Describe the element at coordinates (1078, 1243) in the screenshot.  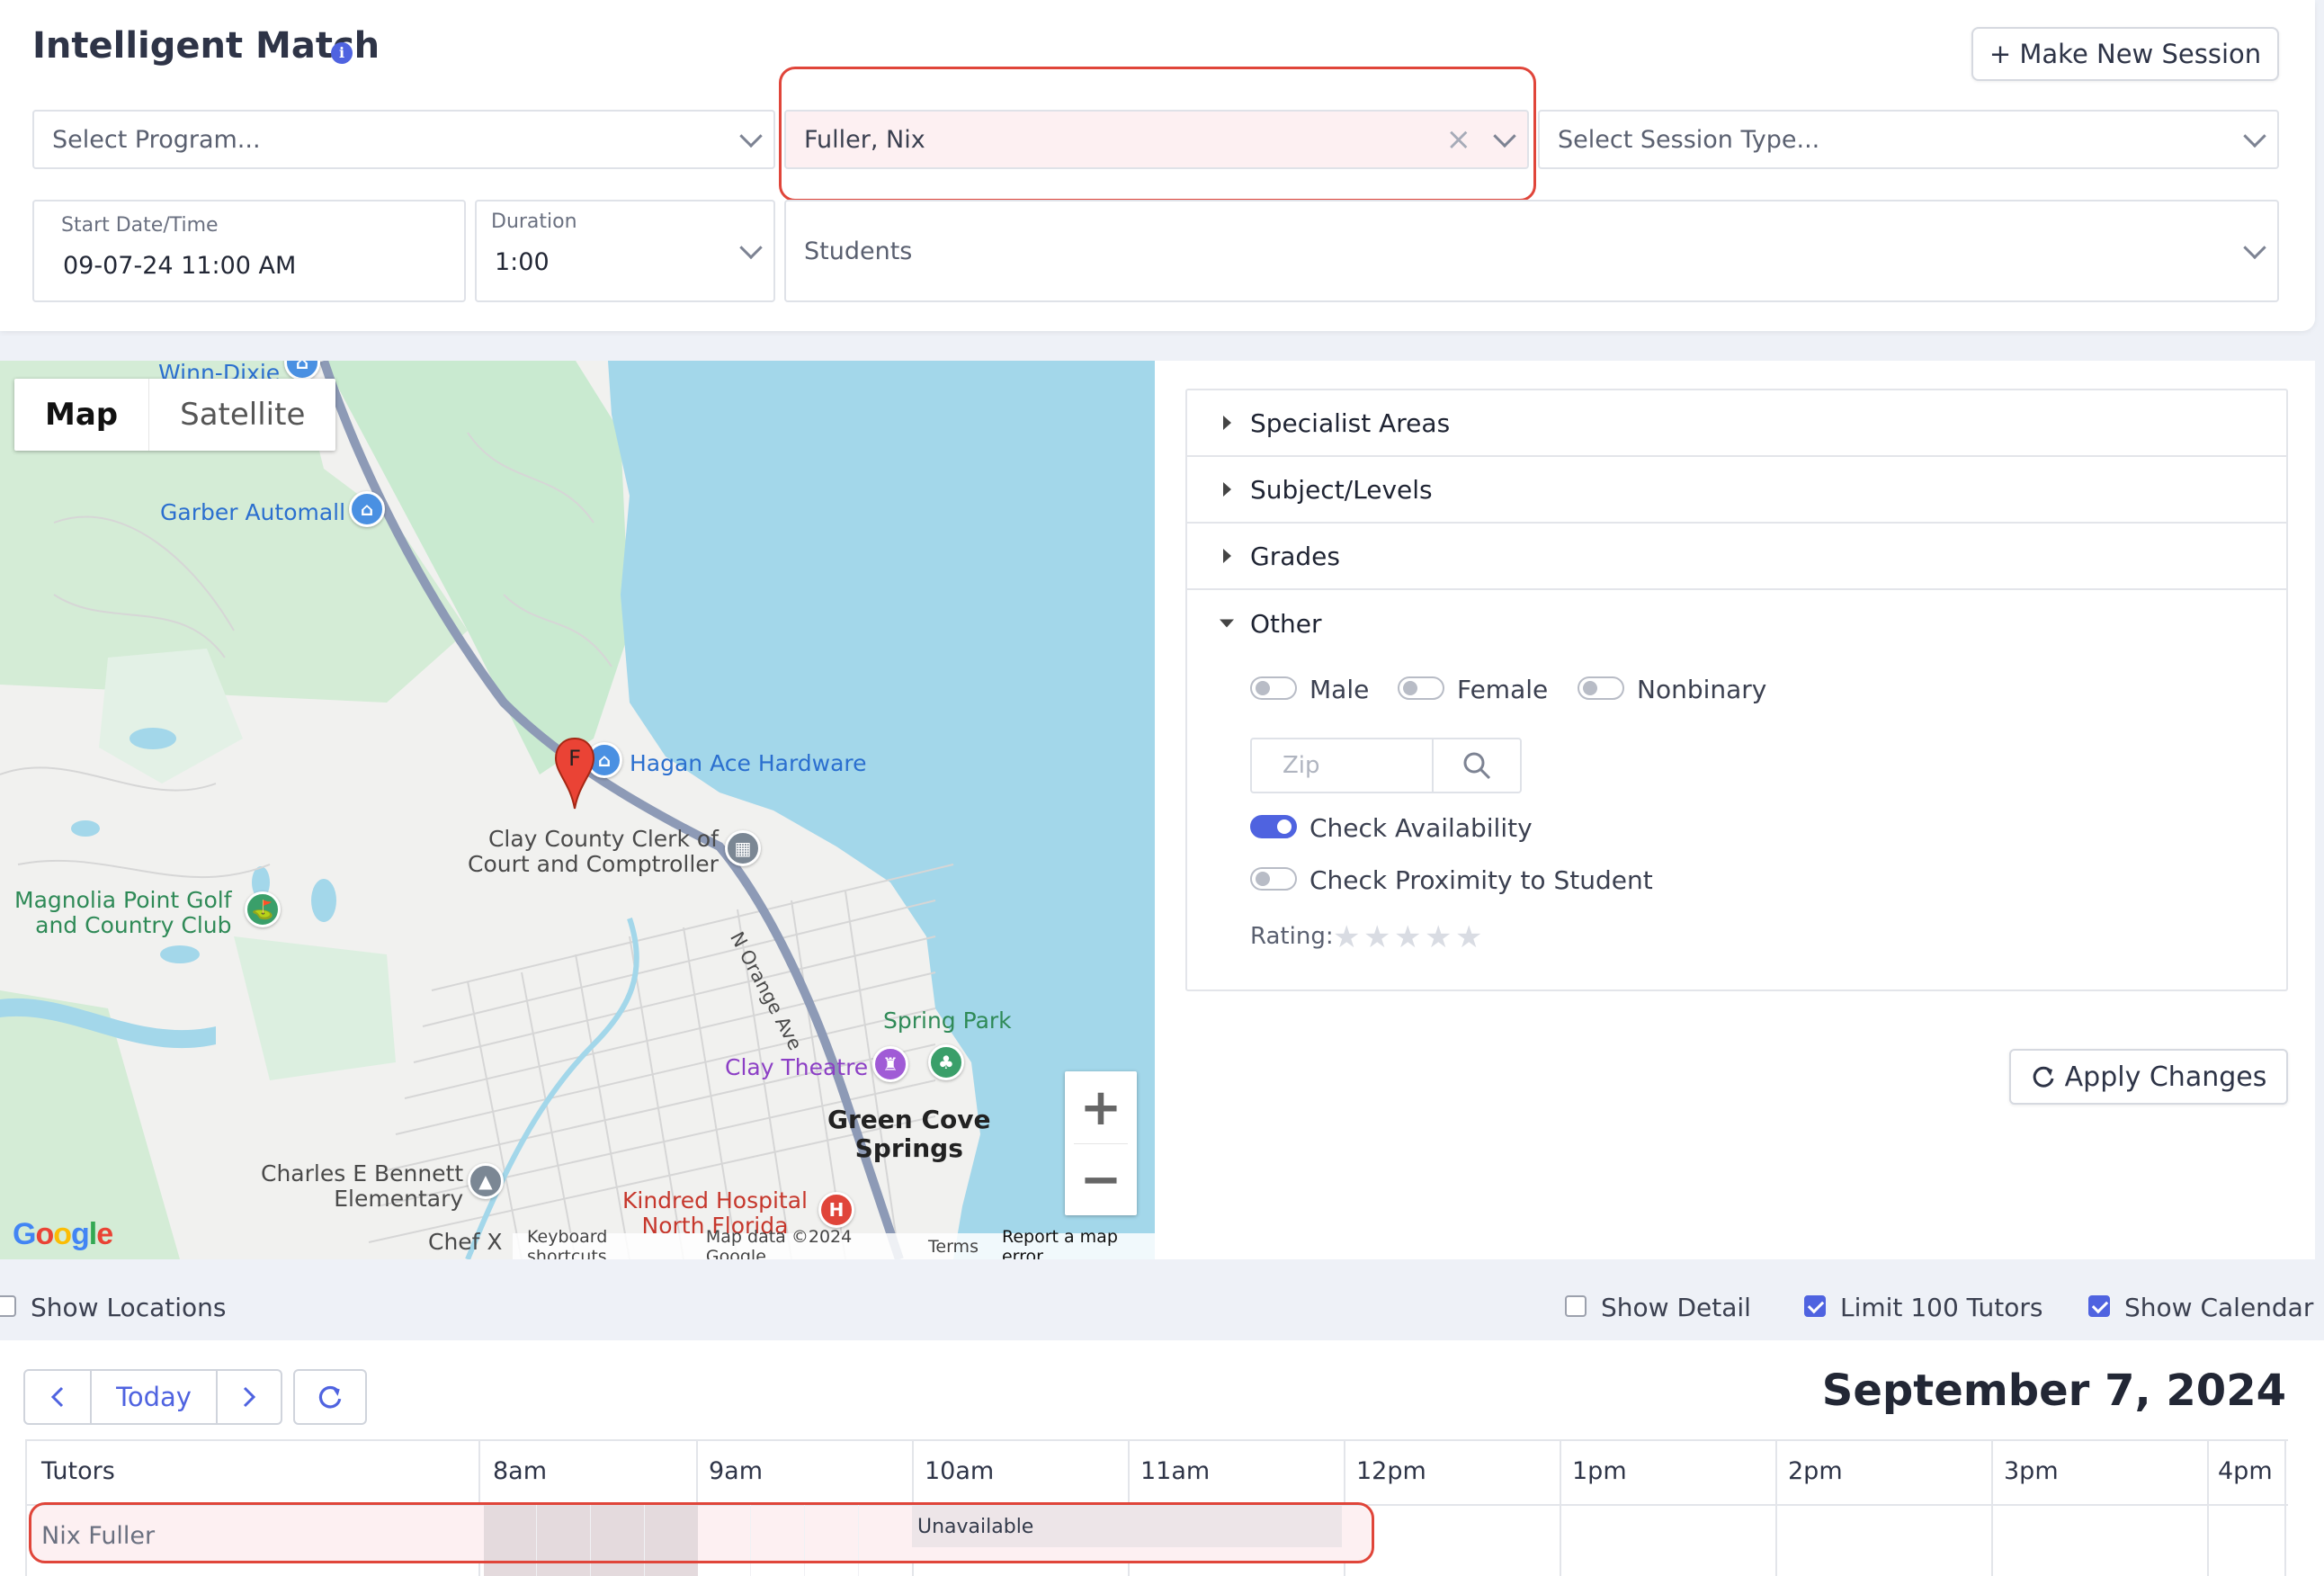
I see `report-map-error-link: Report a map error` at that location.